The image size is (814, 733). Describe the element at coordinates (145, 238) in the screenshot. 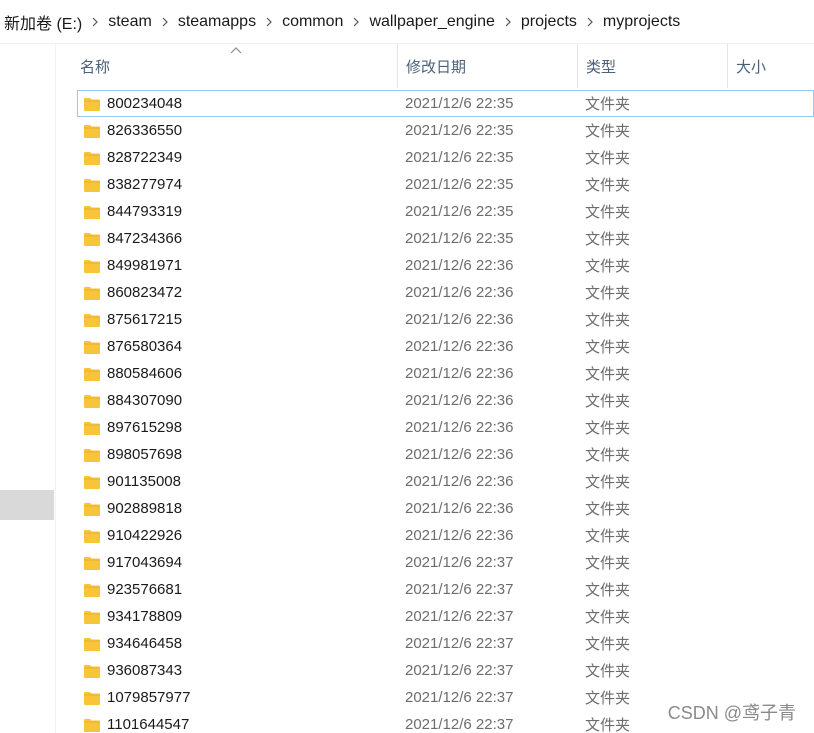

I see `row-name: 847234366` at that location.